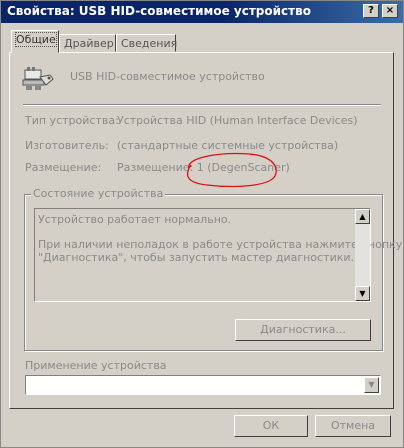  I want to click on tab-general: Общие, so click(35, 41).